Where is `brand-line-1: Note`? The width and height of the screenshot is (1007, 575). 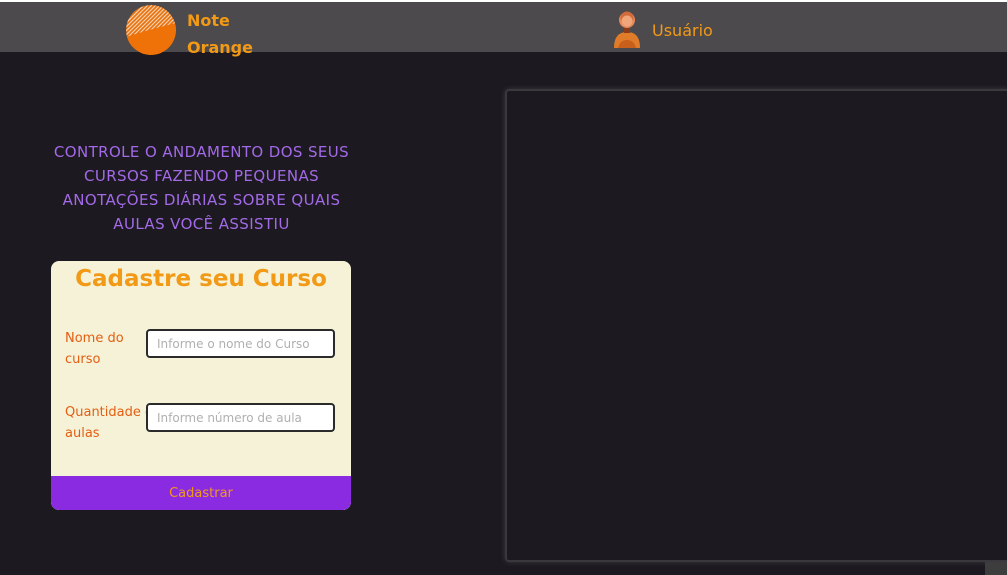 brand-line-1: Note is located at coordinates (208, 20).